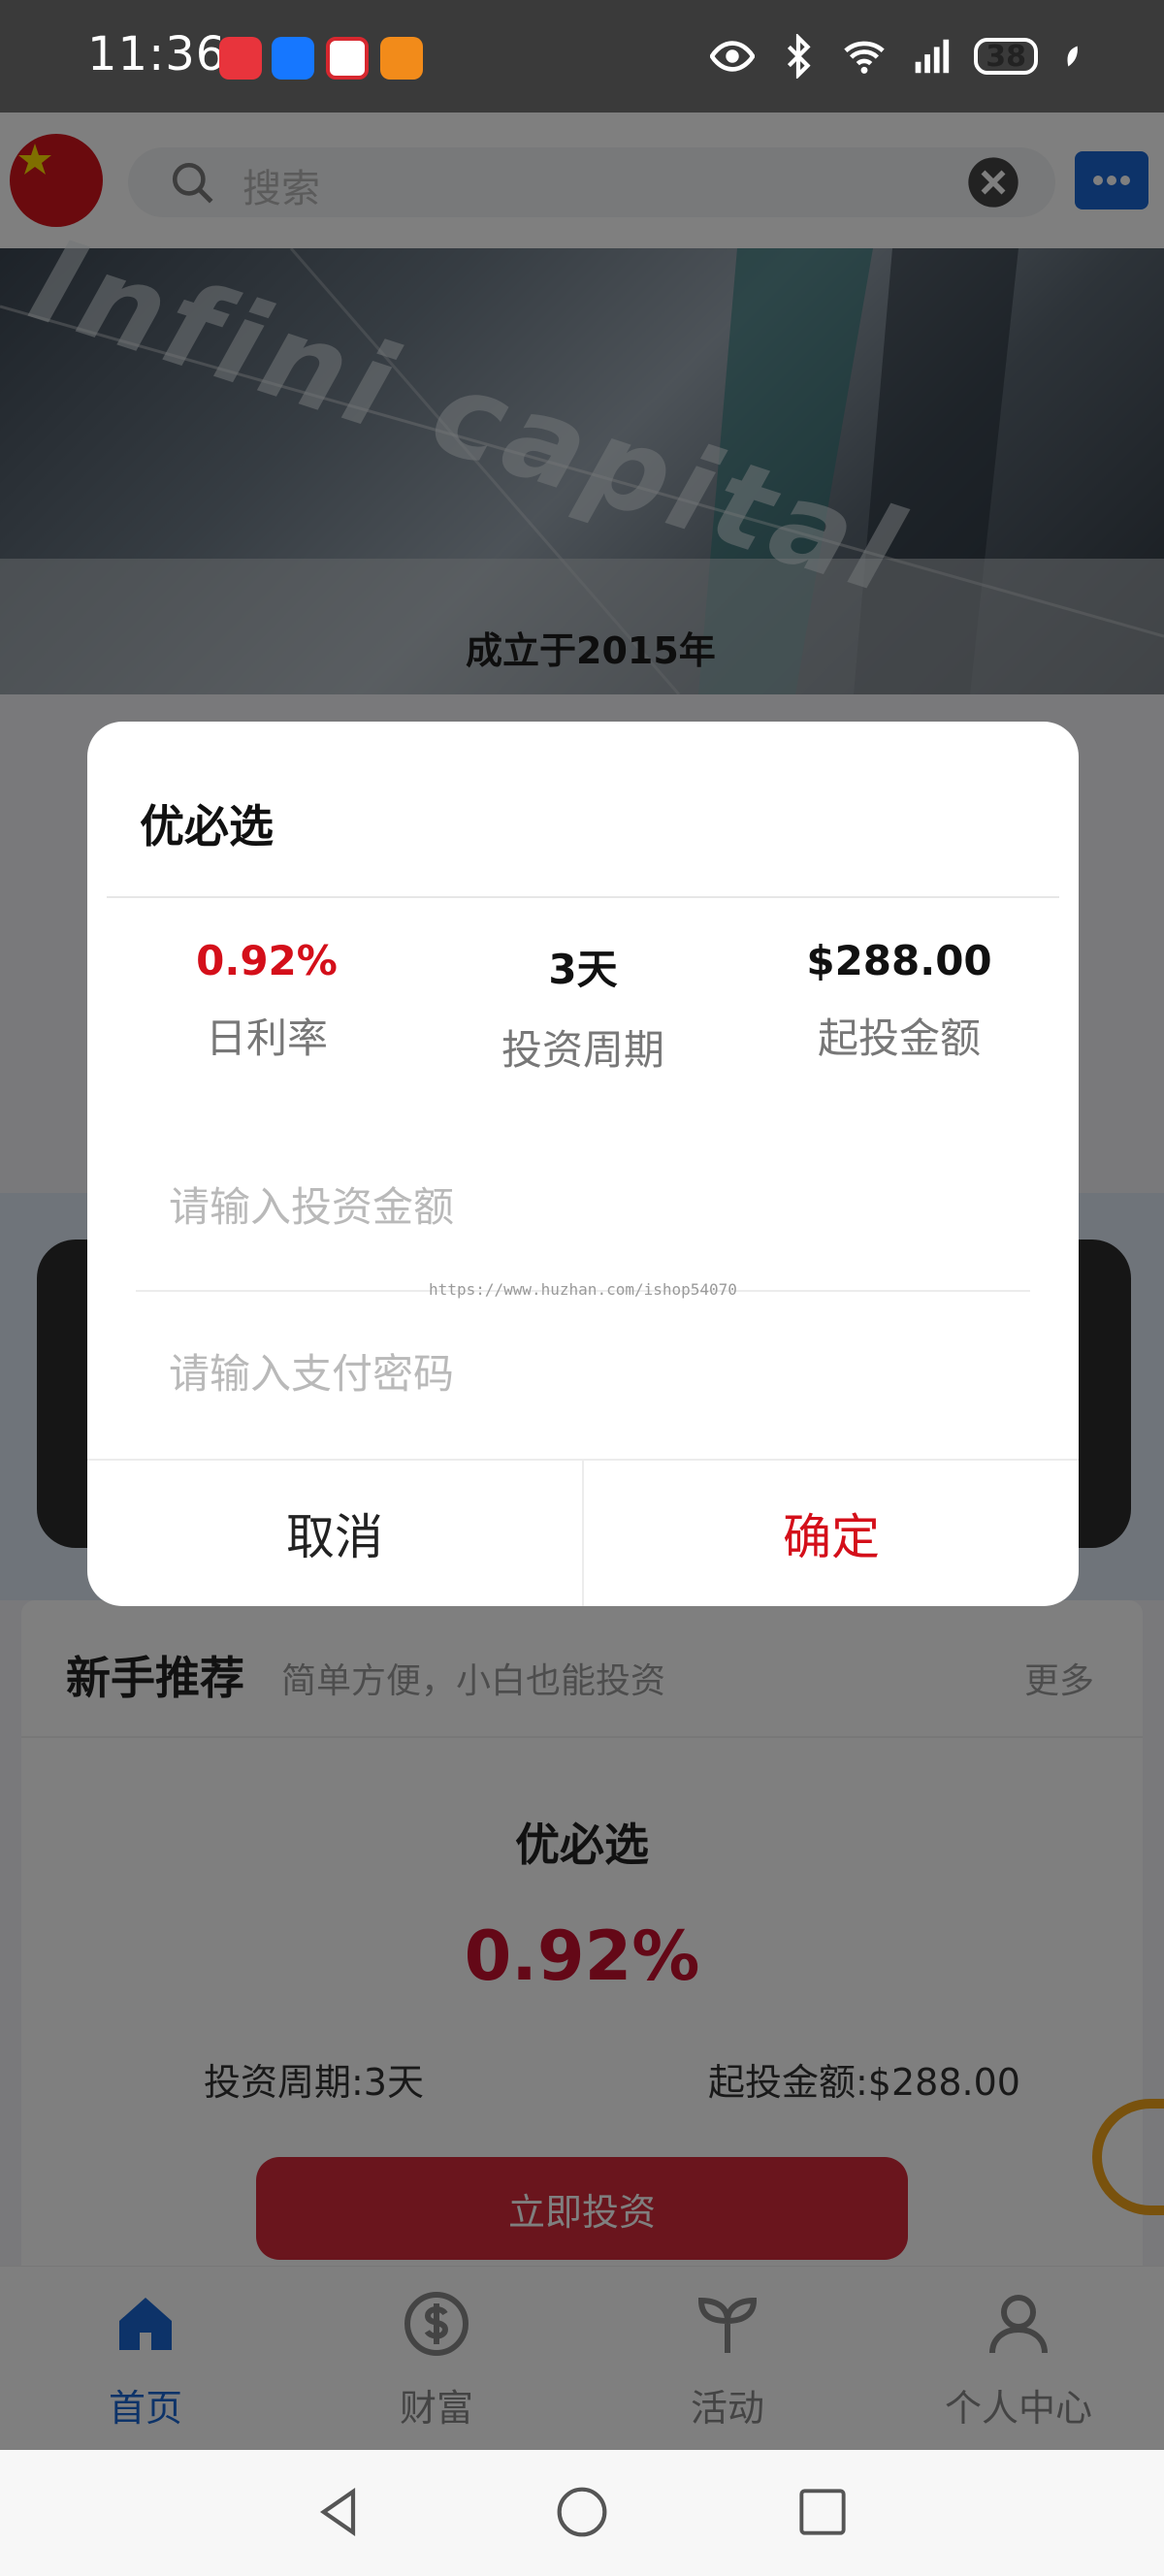 This screenshot has width=1164, height=2576. What do you see at coordinates (586, 1373) in the screenshot?
I see `payment-password-input` at bounding box center [586, 1373].